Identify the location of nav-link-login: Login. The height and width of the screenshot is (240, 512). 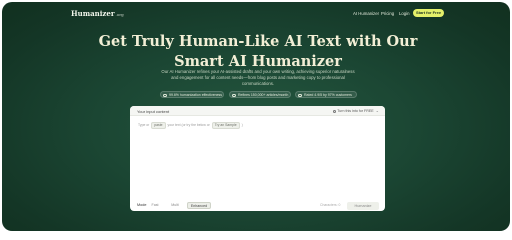
(404, 13).